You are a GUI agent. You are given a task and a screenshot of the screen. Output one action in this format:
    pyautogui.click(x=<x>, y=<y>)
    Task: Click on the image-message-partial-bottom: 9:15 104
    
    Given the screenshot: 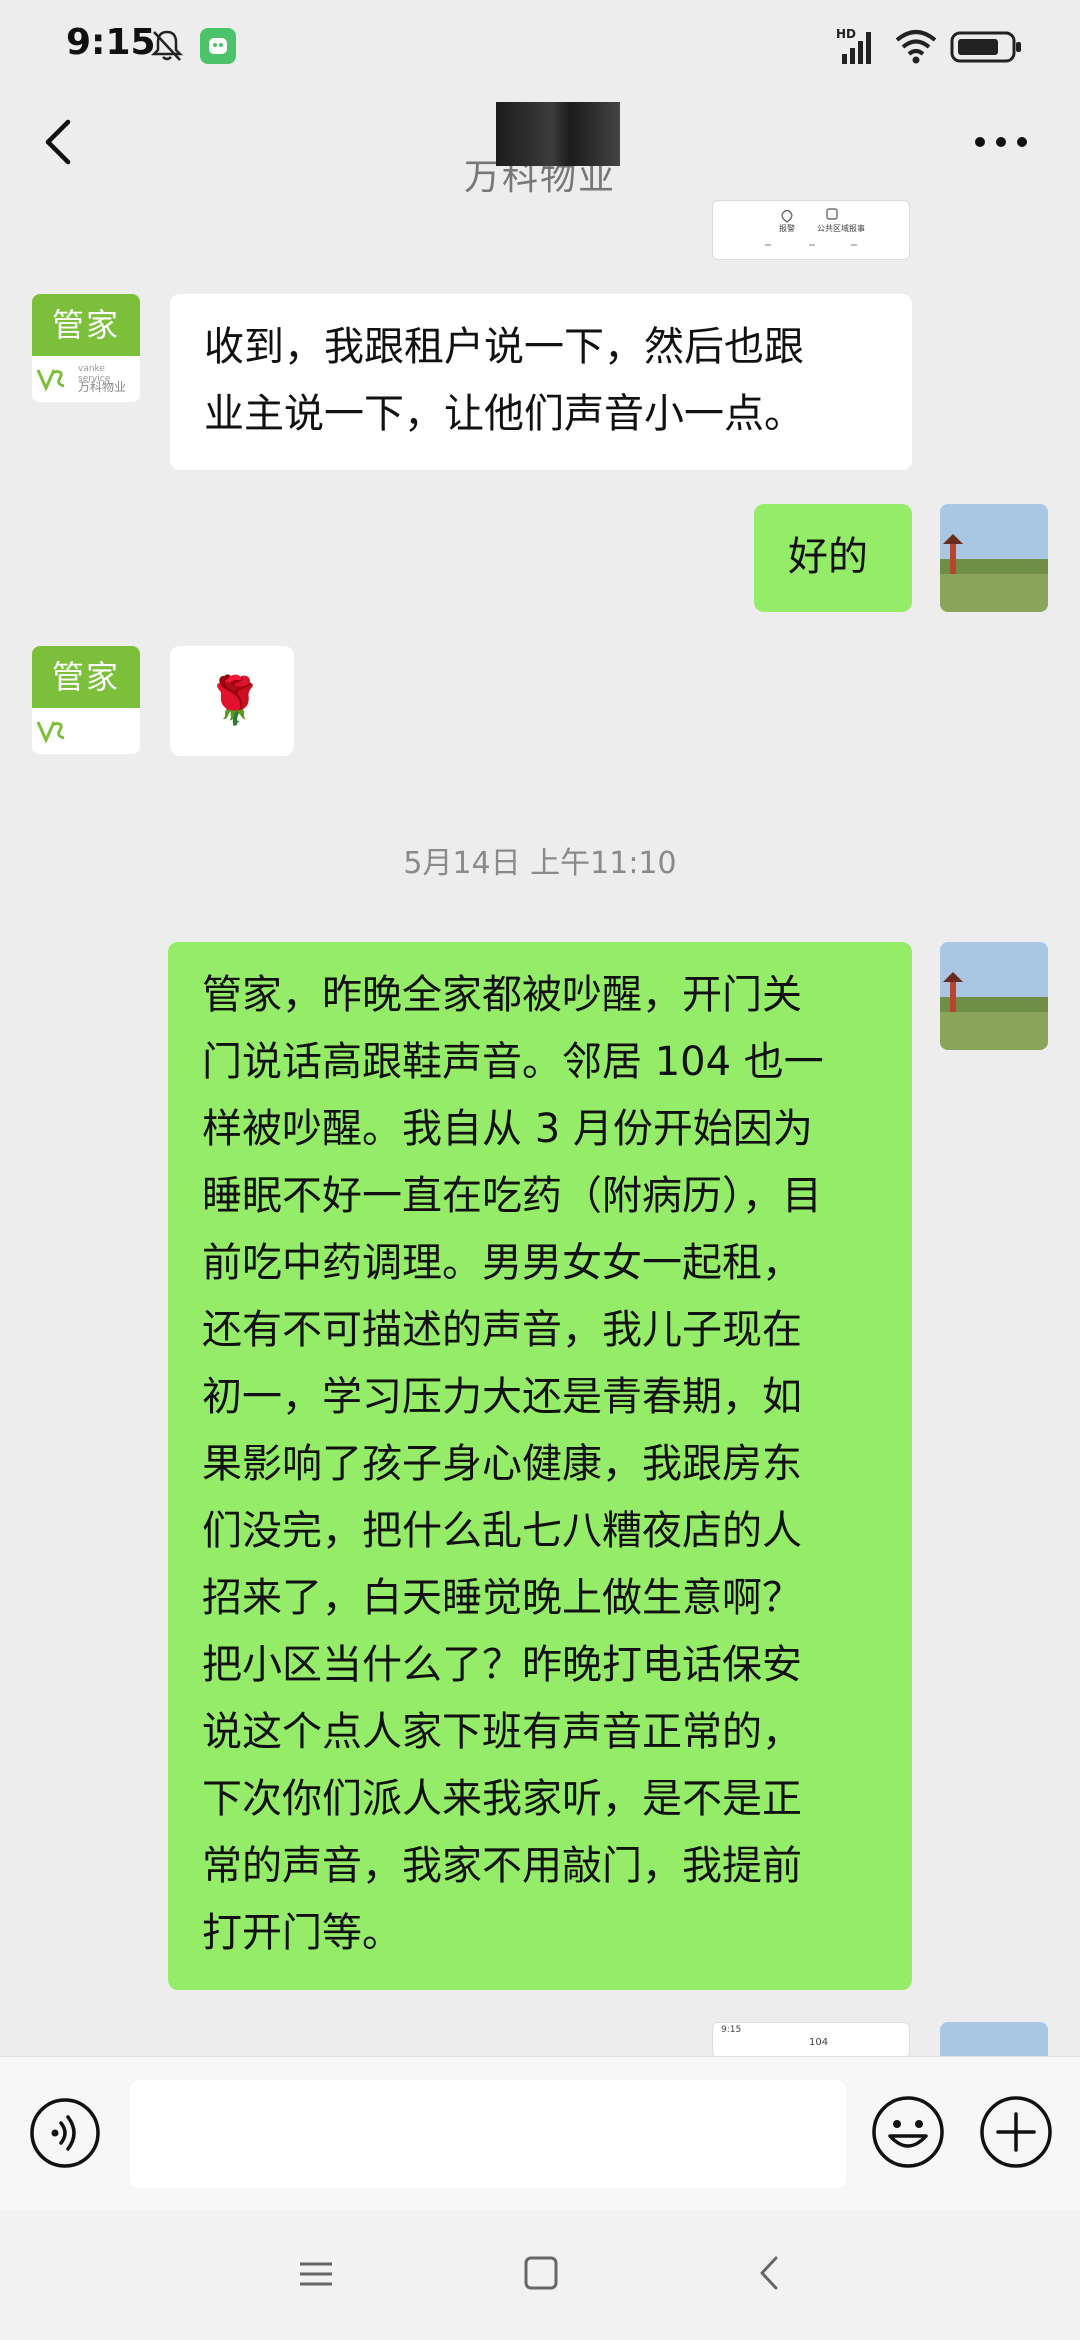 What is the action you would take?
    pyautogui.click(x=811, y=2040)
    